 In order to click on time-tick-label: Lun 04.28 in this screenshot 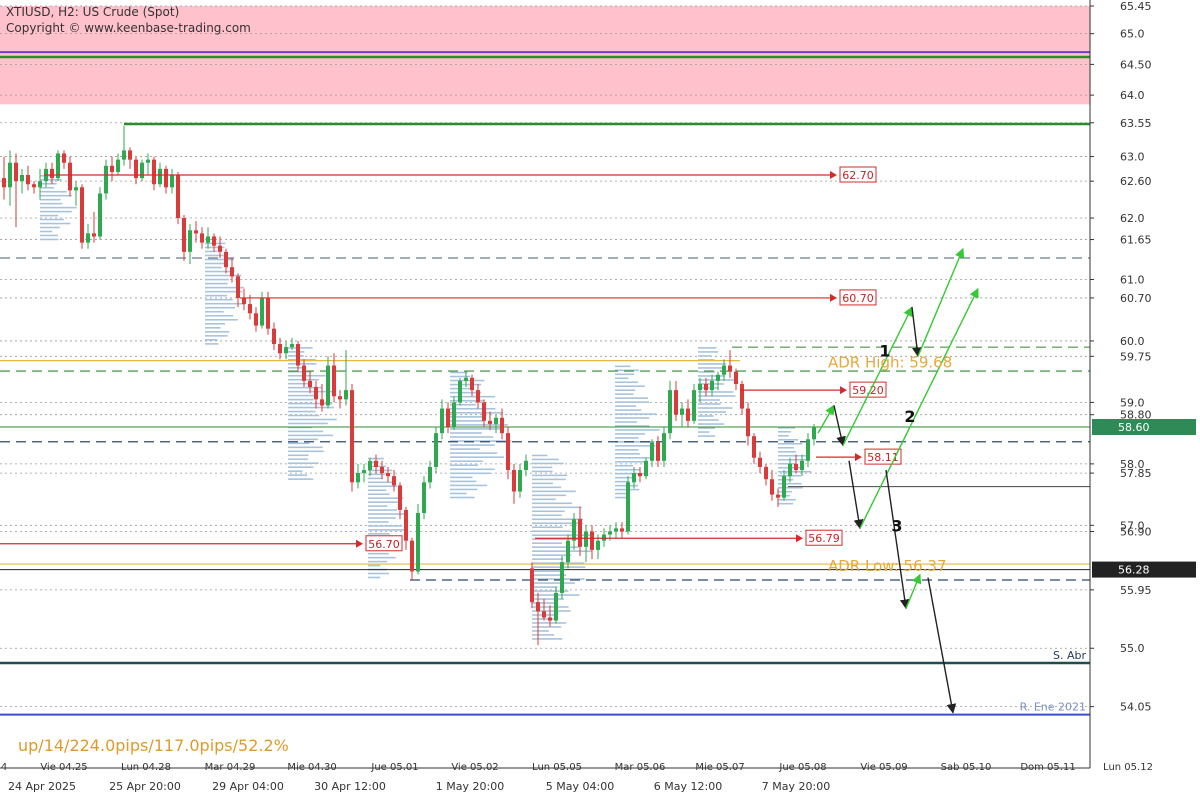, I will do `click(146, 767)`.